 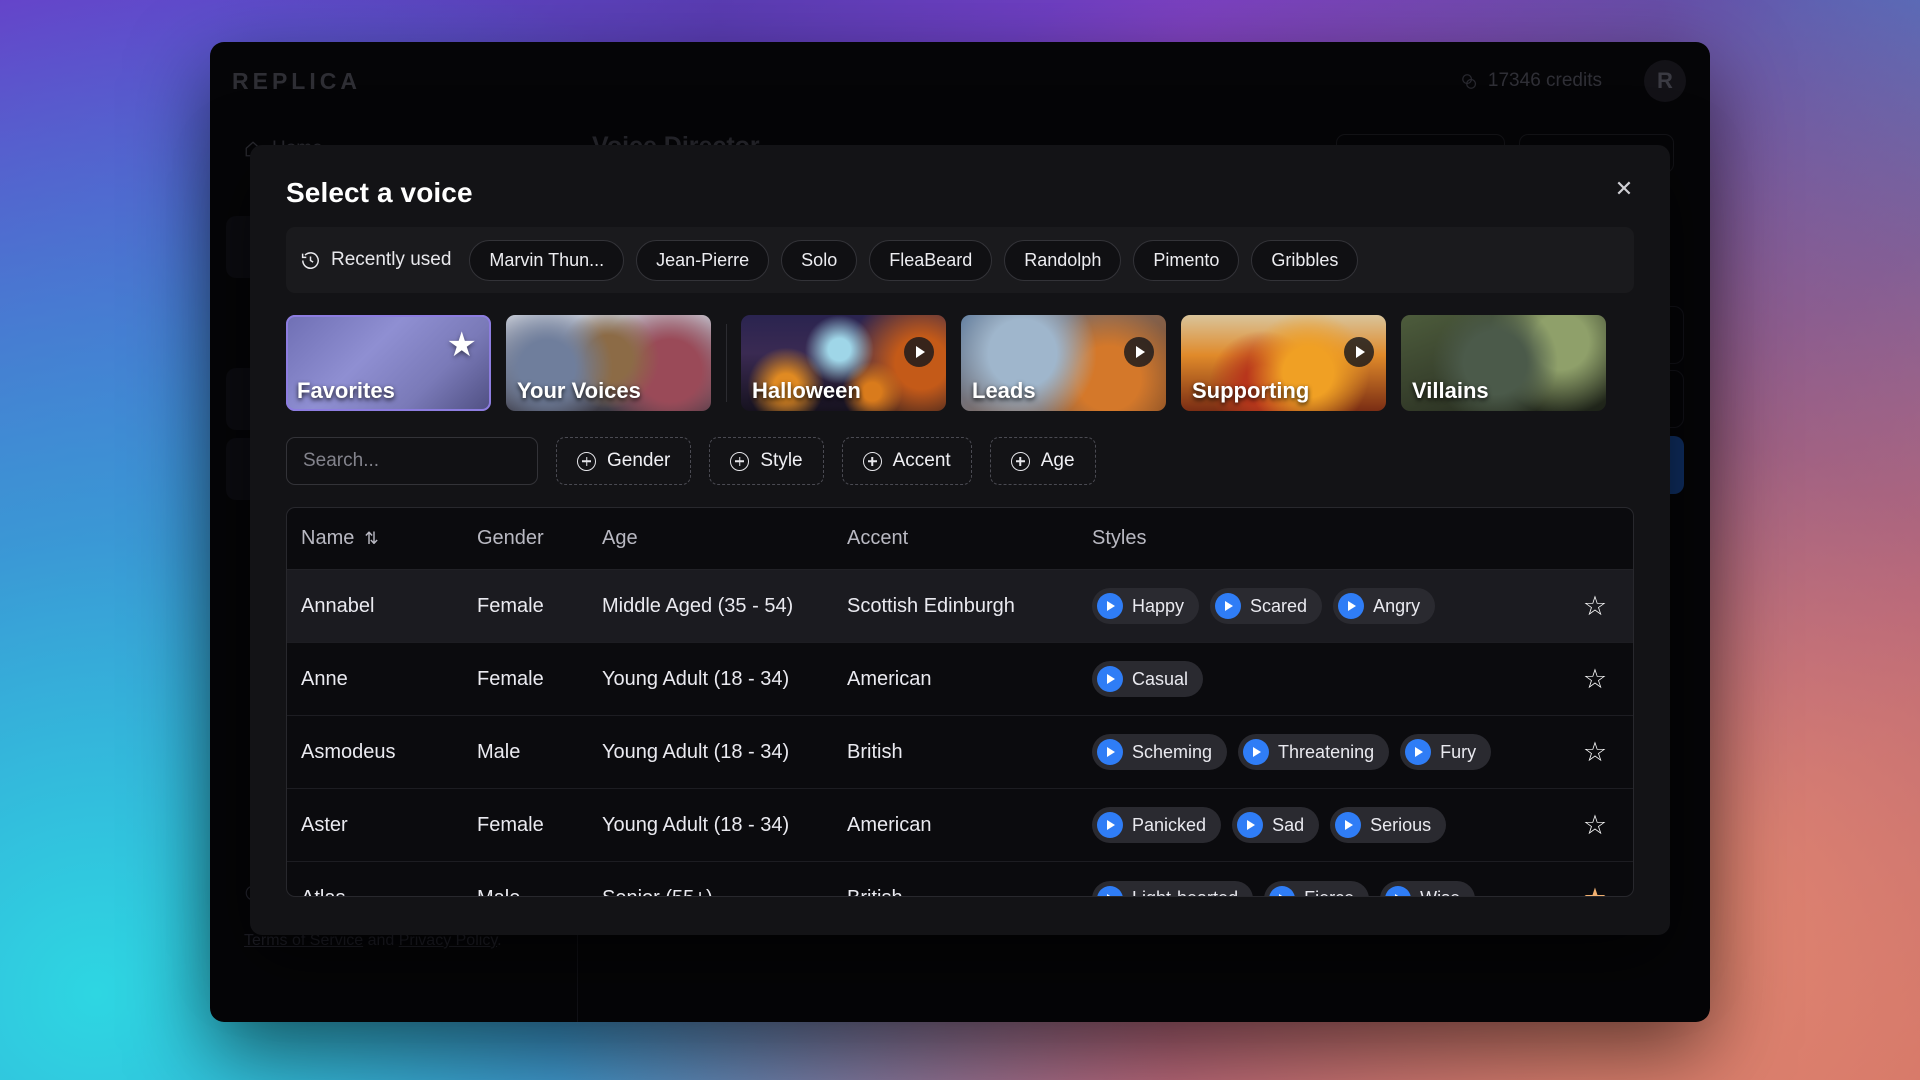 I want to click on style-badge-label: Fury, so click(x=1458, y=751).